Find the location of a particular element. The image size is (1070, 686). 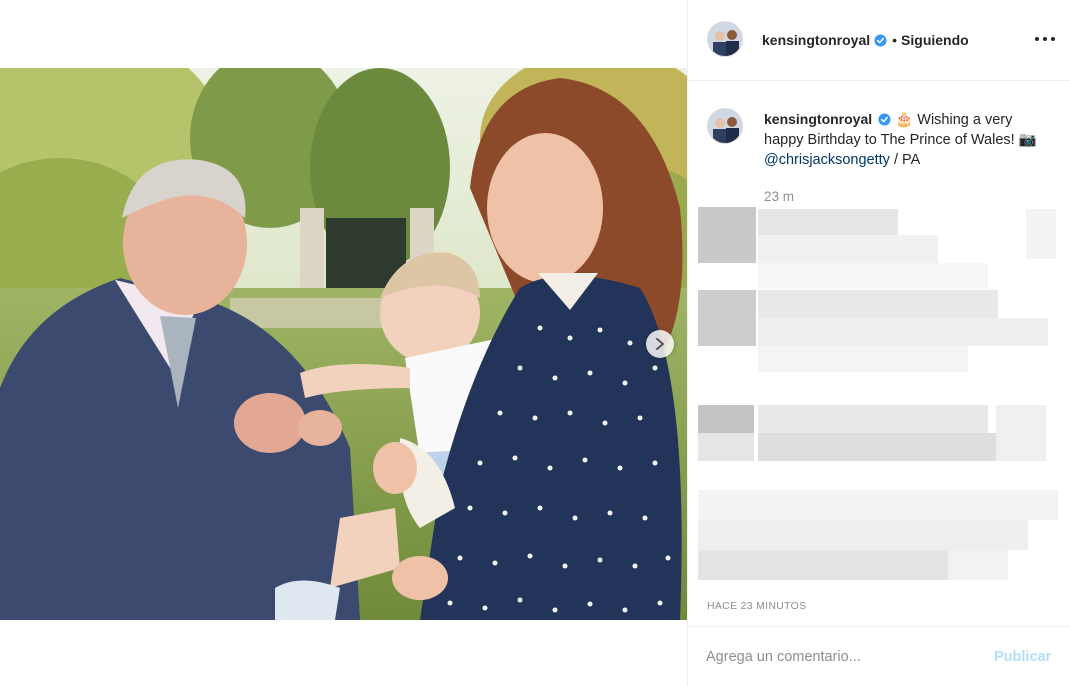

post-timestamp: HACE 23 MINUTOS is located at coordinates (756, 606).